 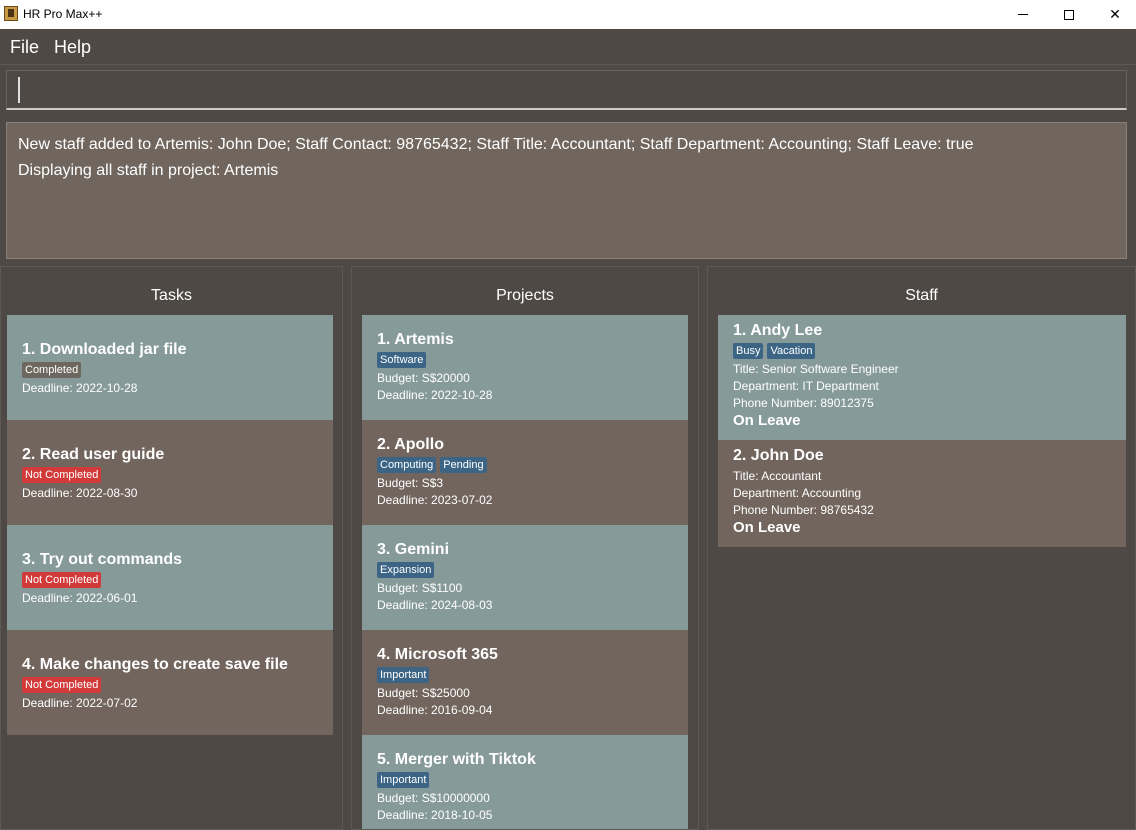 I want to click on project-tag: Computing, so click(x=407, y=465).